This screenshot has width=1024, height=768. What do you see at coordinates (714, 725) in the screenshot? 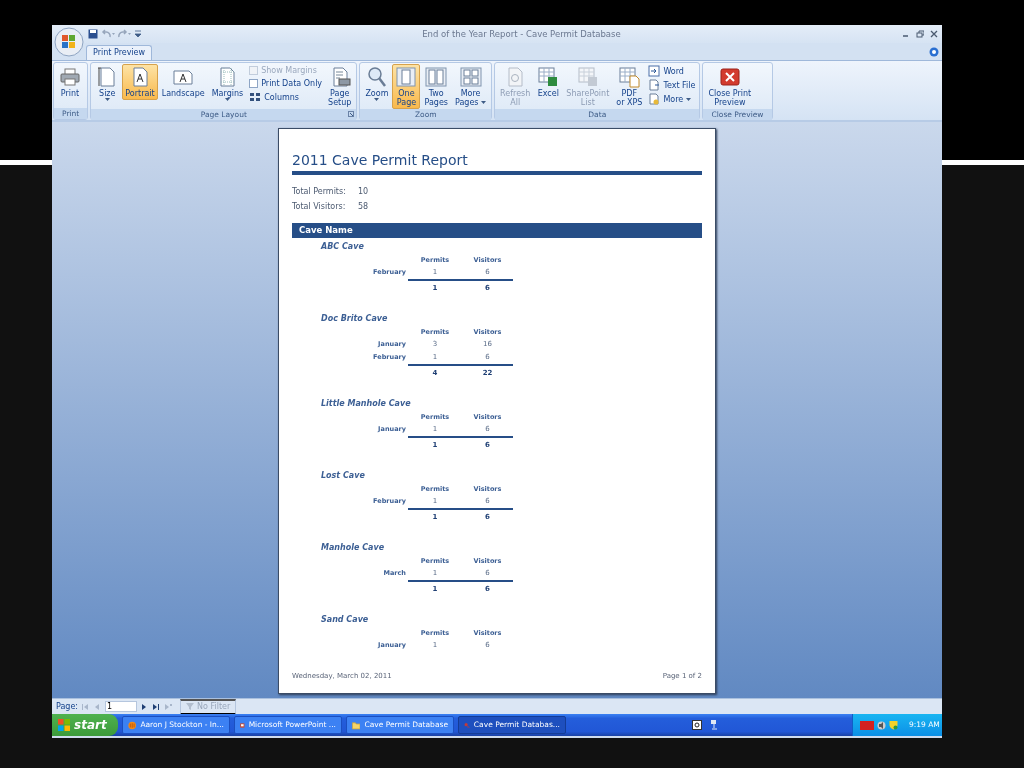
I see `network-icon` at bounding box center [714, 725].